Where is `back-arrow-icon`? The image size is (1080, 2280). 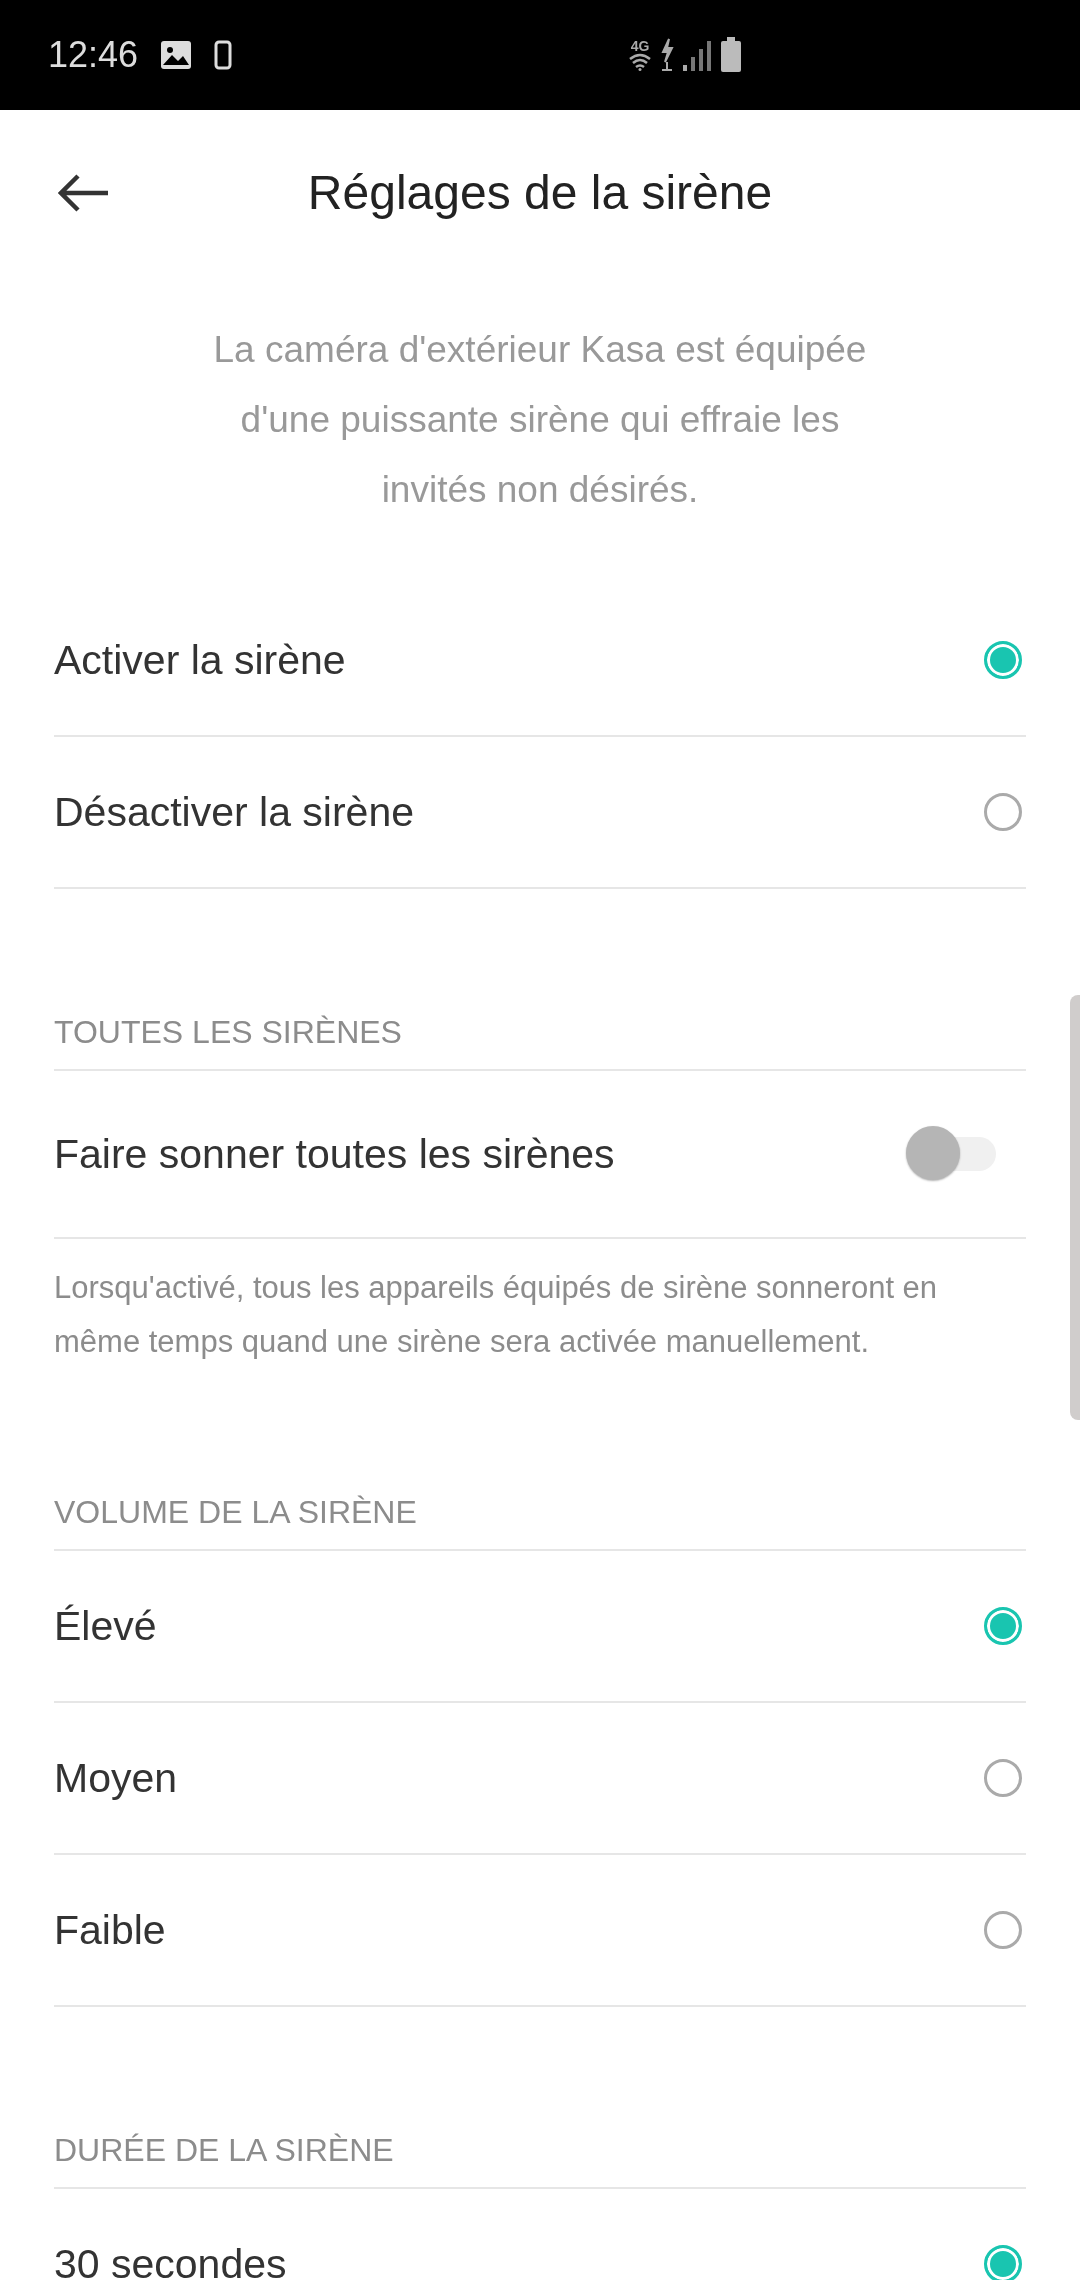 back-arrow-icon is located at coordinates (84, 192).